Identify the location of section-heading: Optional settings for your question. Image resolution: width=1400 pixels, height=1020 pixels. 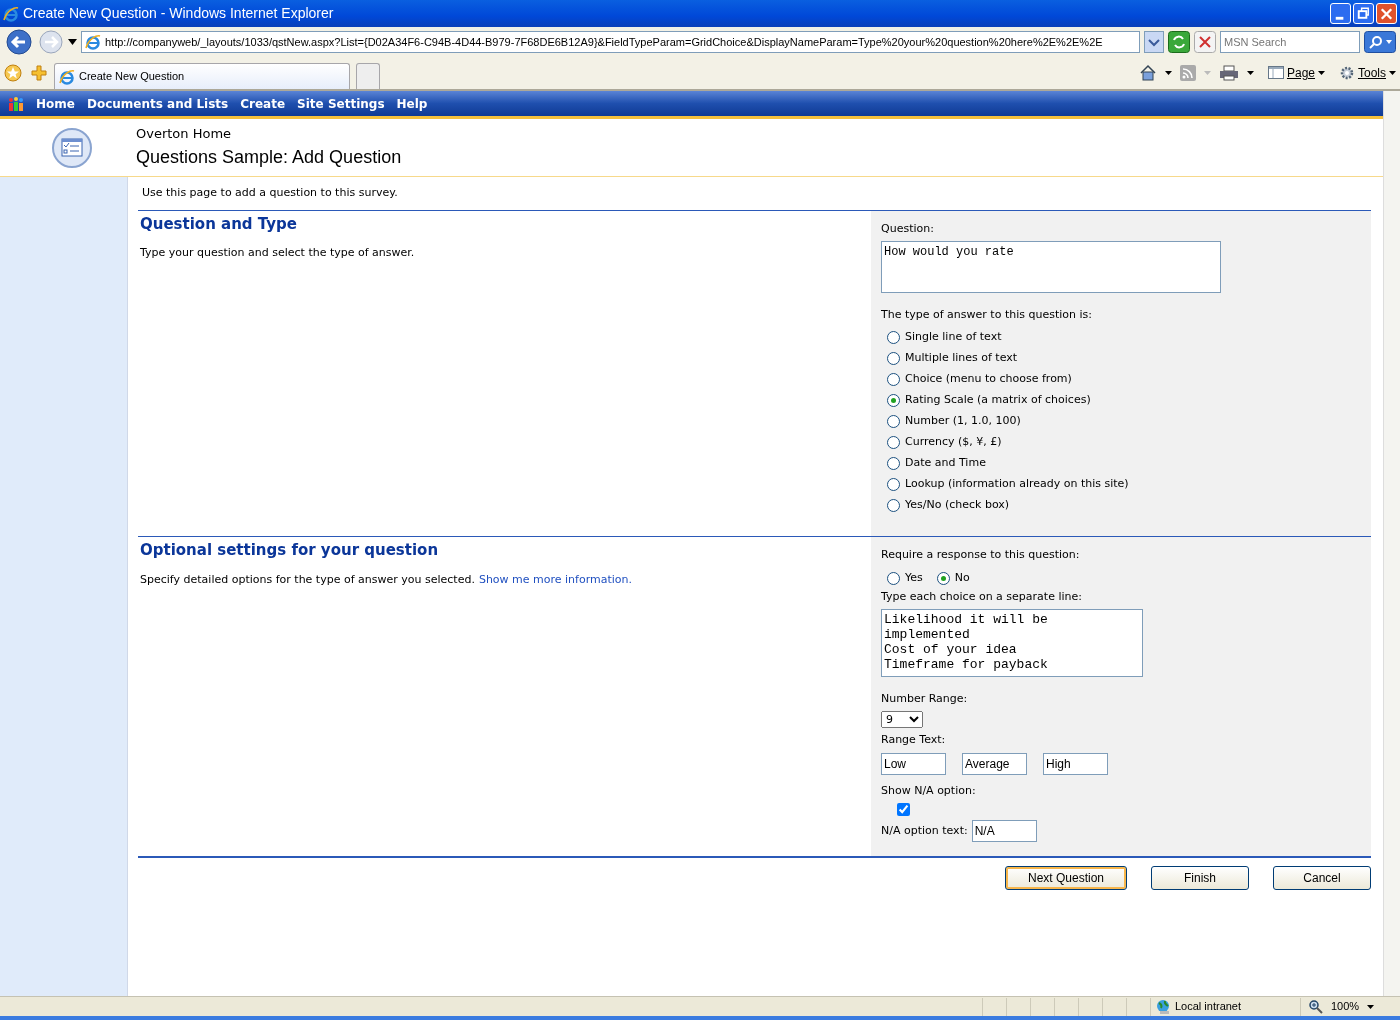
(290, 550).